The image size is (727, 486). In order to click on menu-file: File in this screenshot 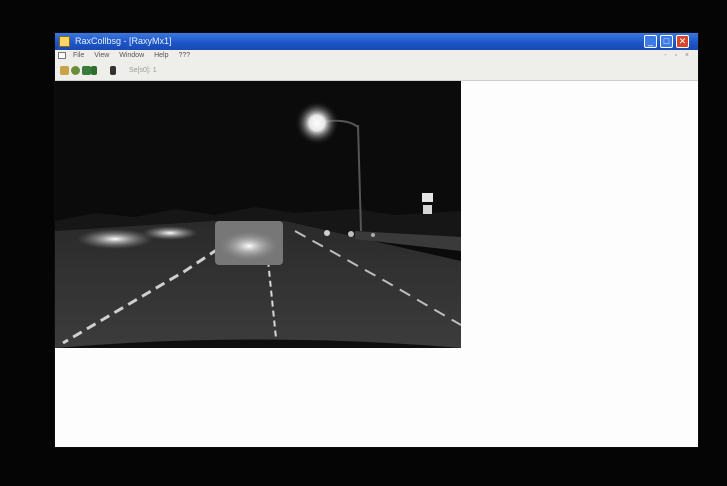, I will do `click(78, 55)`.